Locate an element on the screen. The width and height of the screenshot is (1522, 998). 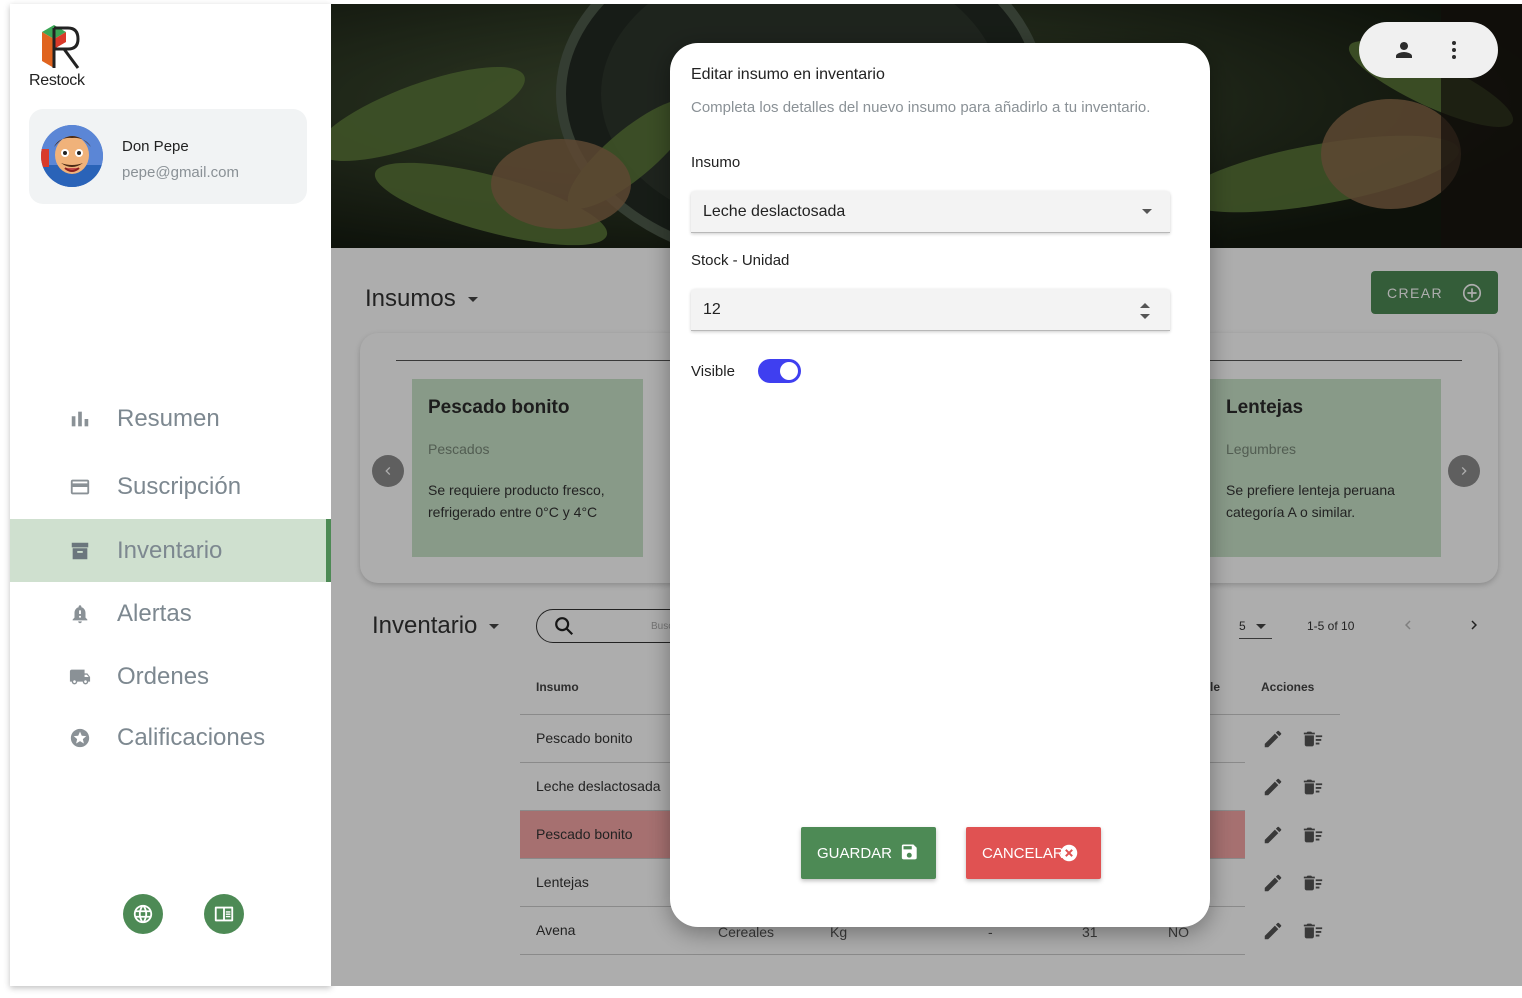
nav-item-ordenes: Ordenes is located at coordinates (170, 676).